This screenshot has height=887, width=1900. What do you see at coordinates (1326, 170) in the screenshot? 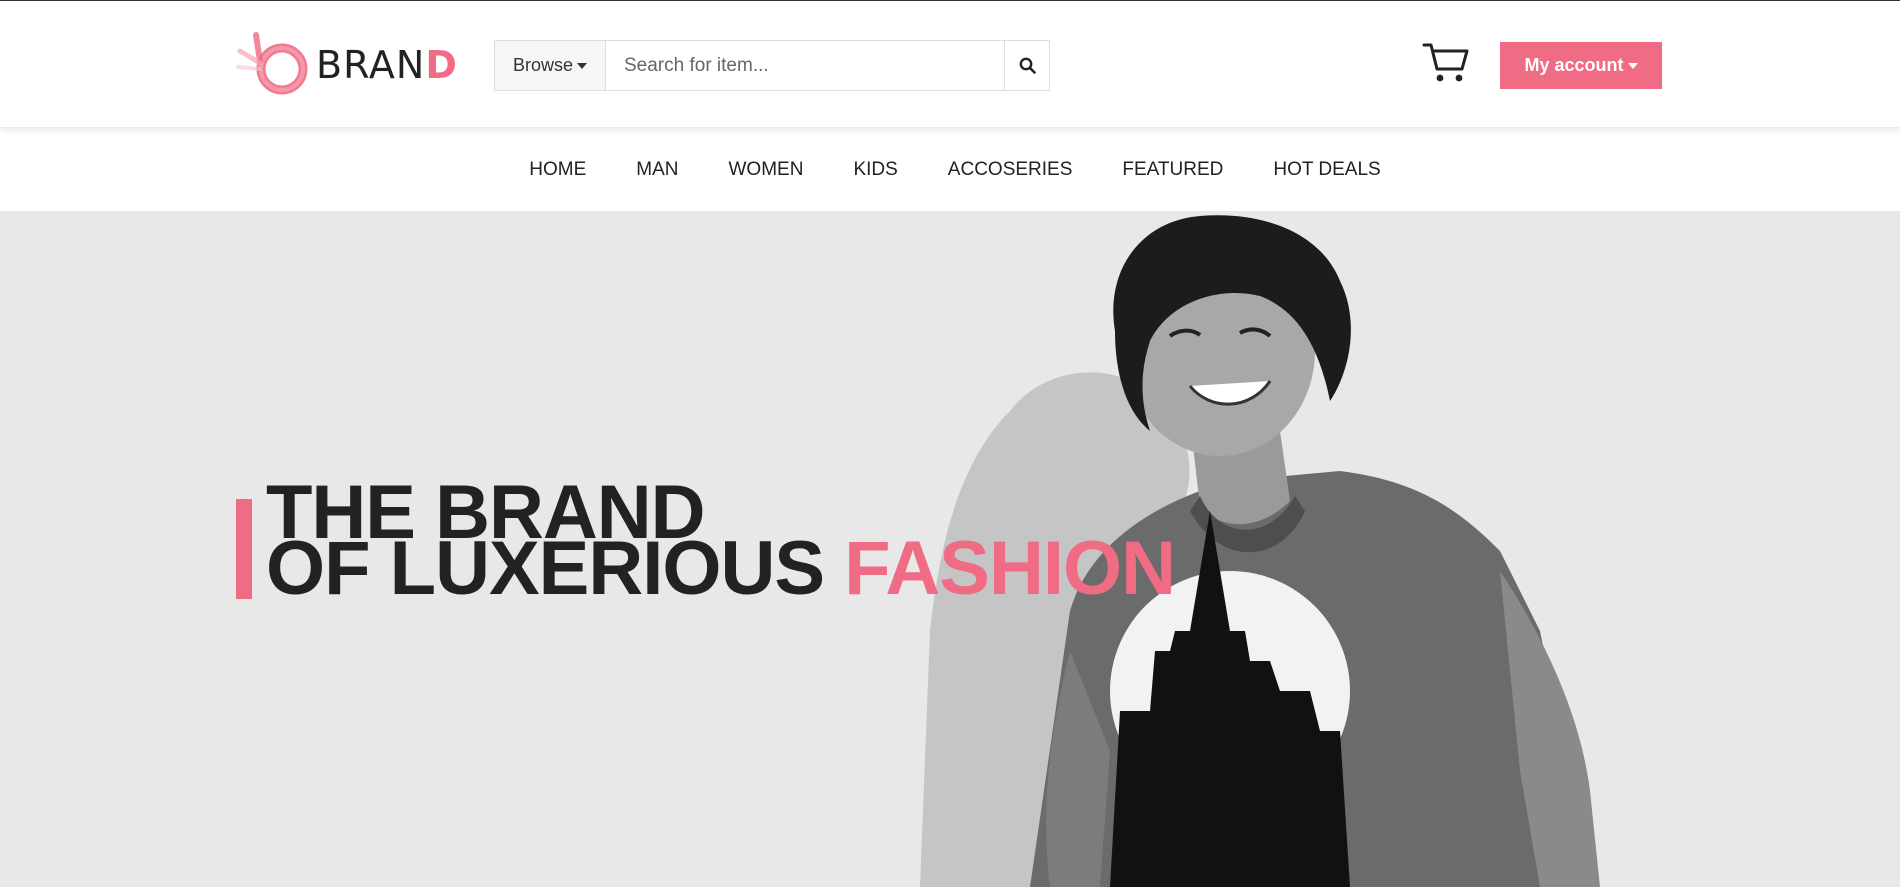
I see `nav-item-hot-deals: HOT DEALS` at bounding box center [1326, 170].